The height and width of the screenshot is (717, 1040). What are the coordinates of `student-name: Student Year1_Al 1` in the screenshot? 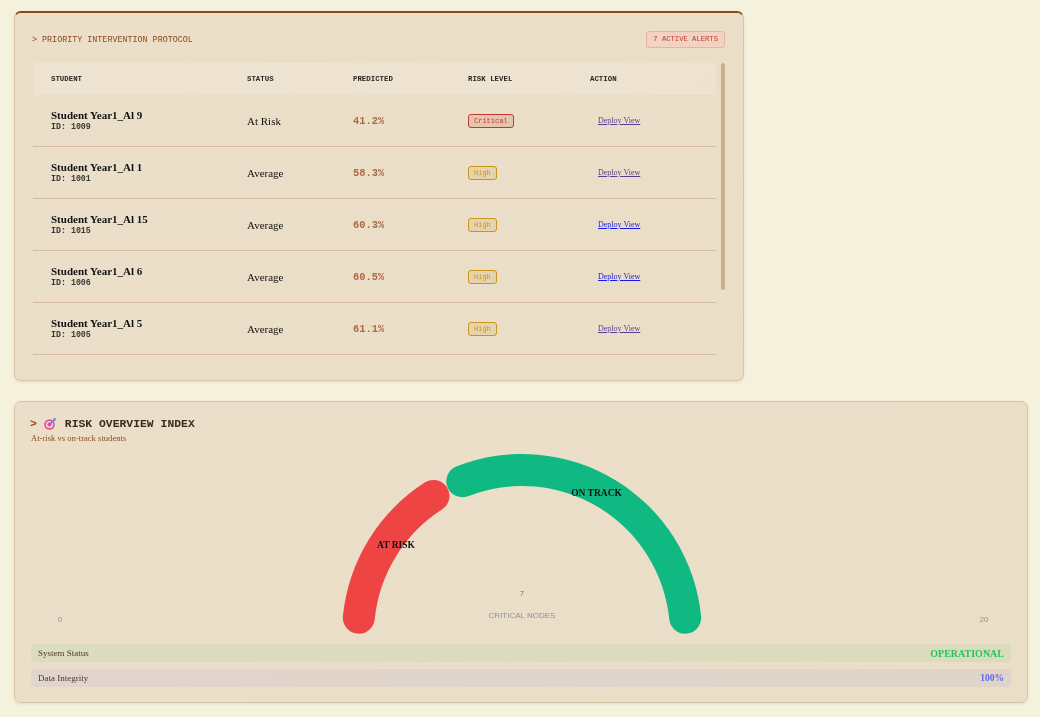 It's located at (97, 167).